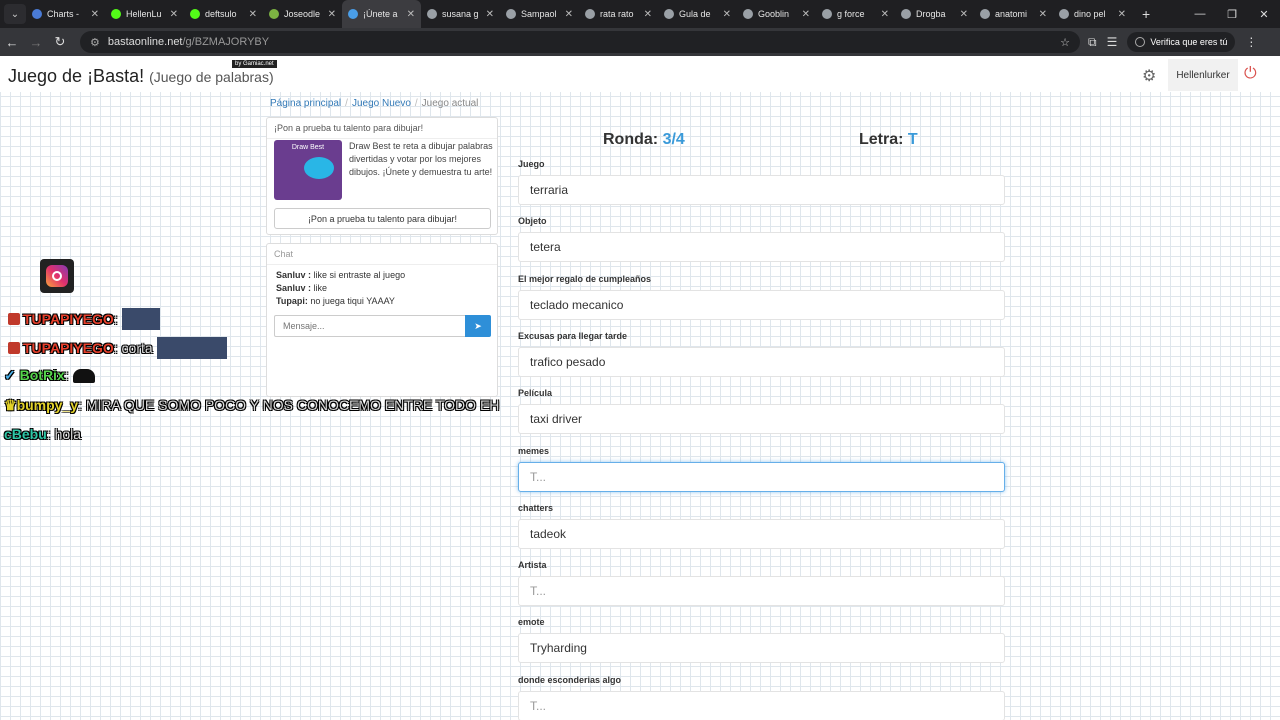  I want to click on letter-indicator: Letra: T, so click(888, 139).